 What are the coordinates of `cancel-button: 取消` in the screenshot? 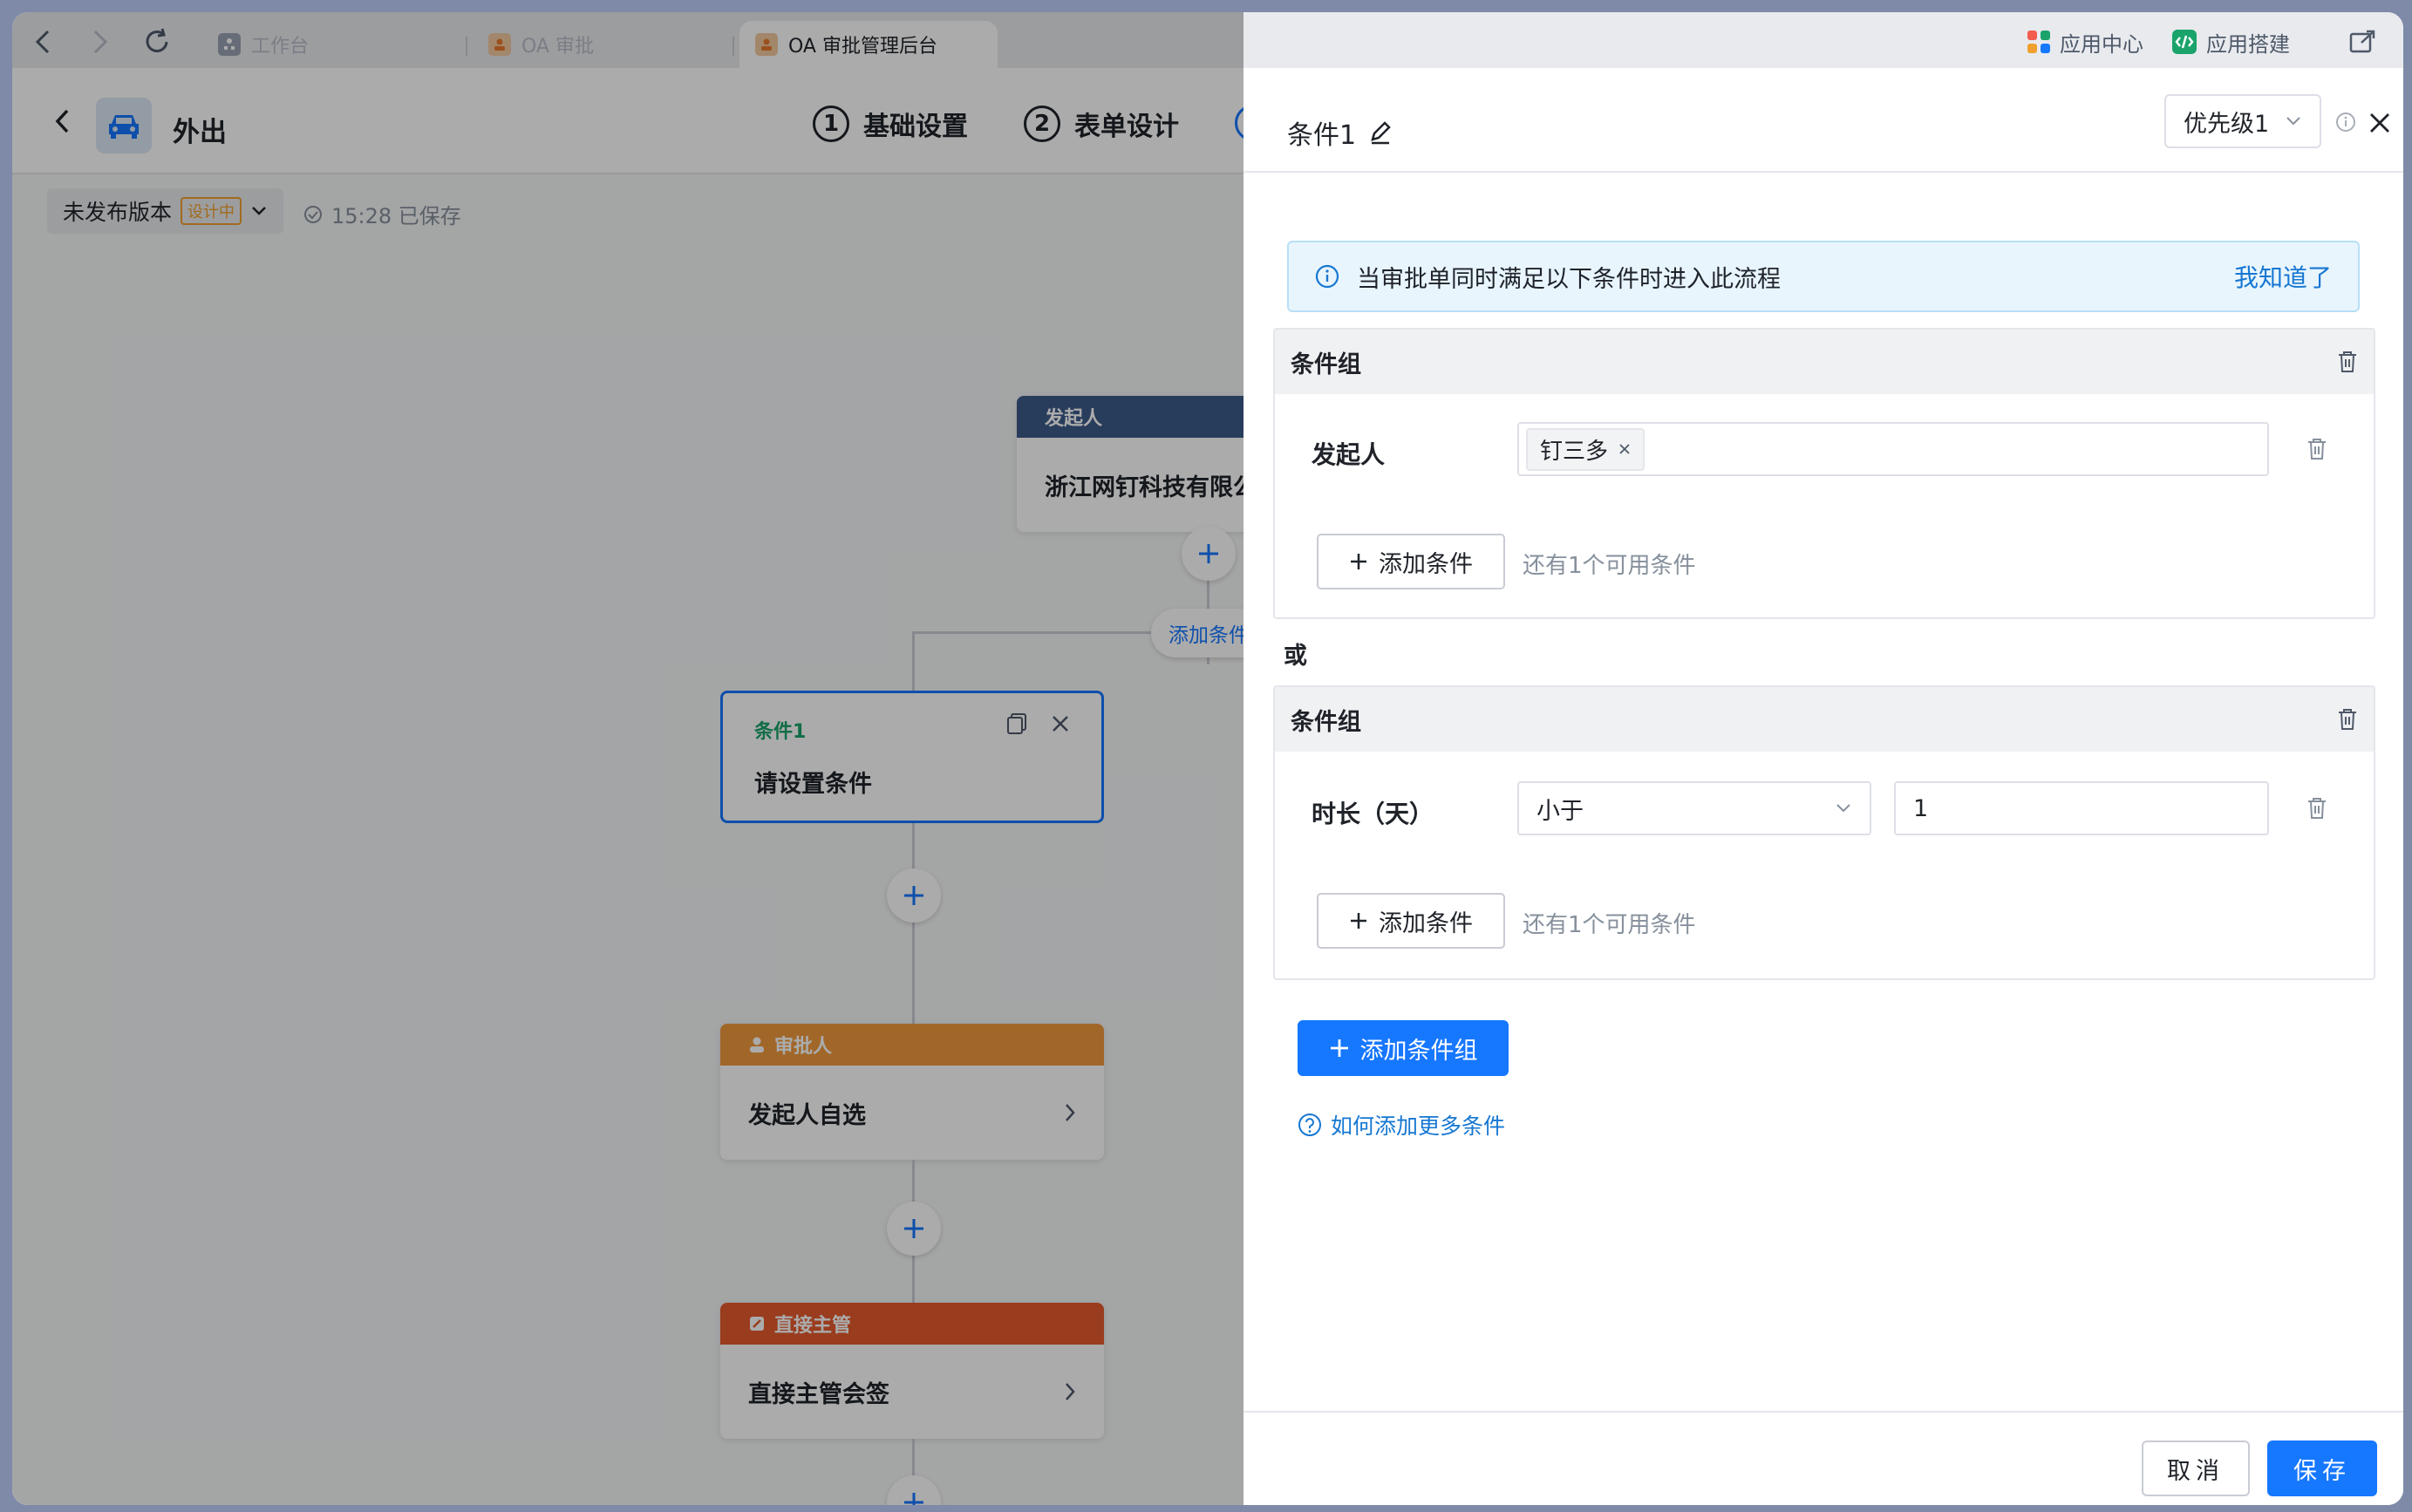 It's located at (2196, 1468).